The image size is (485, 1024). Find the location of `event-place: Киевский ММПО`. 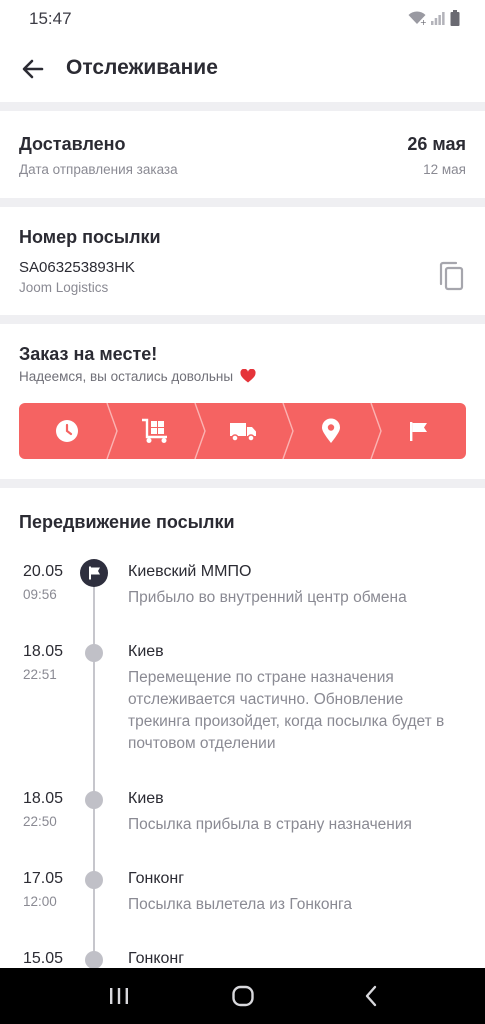

event-place: Киевский ММПО is located at coordinates (190, 571).